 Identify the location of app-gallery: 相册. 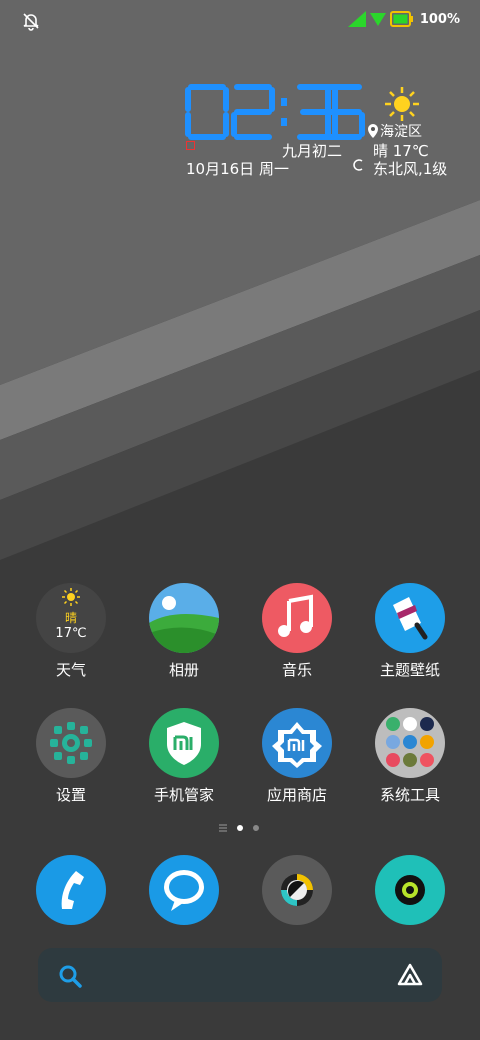
(184, 631).